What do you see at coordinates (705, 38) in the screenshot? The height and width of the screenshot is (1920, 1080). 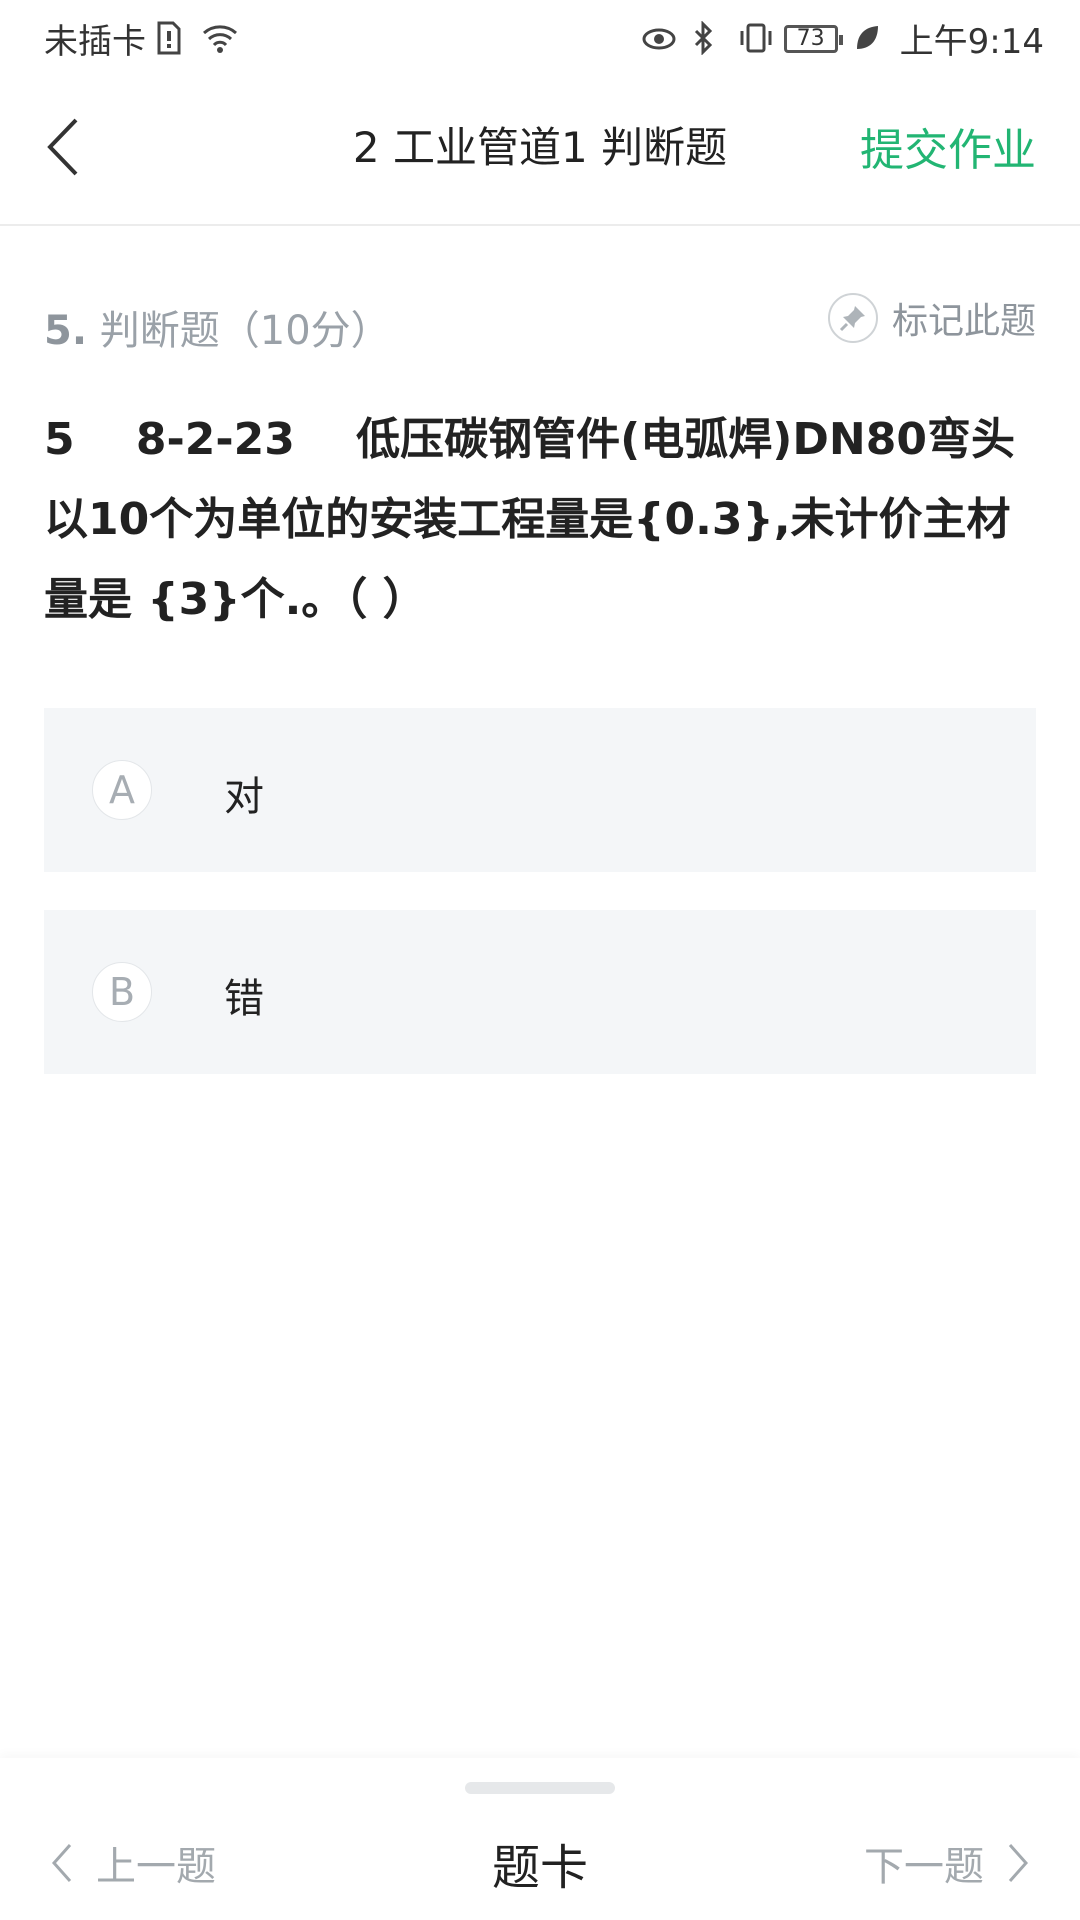 I see `bluetooth-icon` at bounding box center [705, 38].